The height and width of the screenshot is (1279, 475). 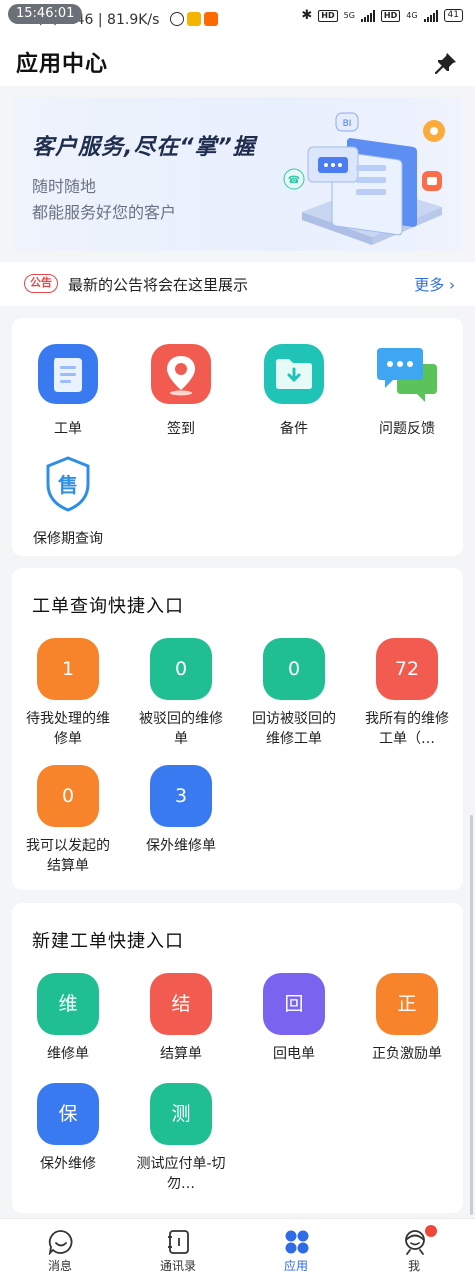 What do you see at coordinates (367, 15) in the screenshot?
I see `signal-icon` at bounding box center [367, 15].